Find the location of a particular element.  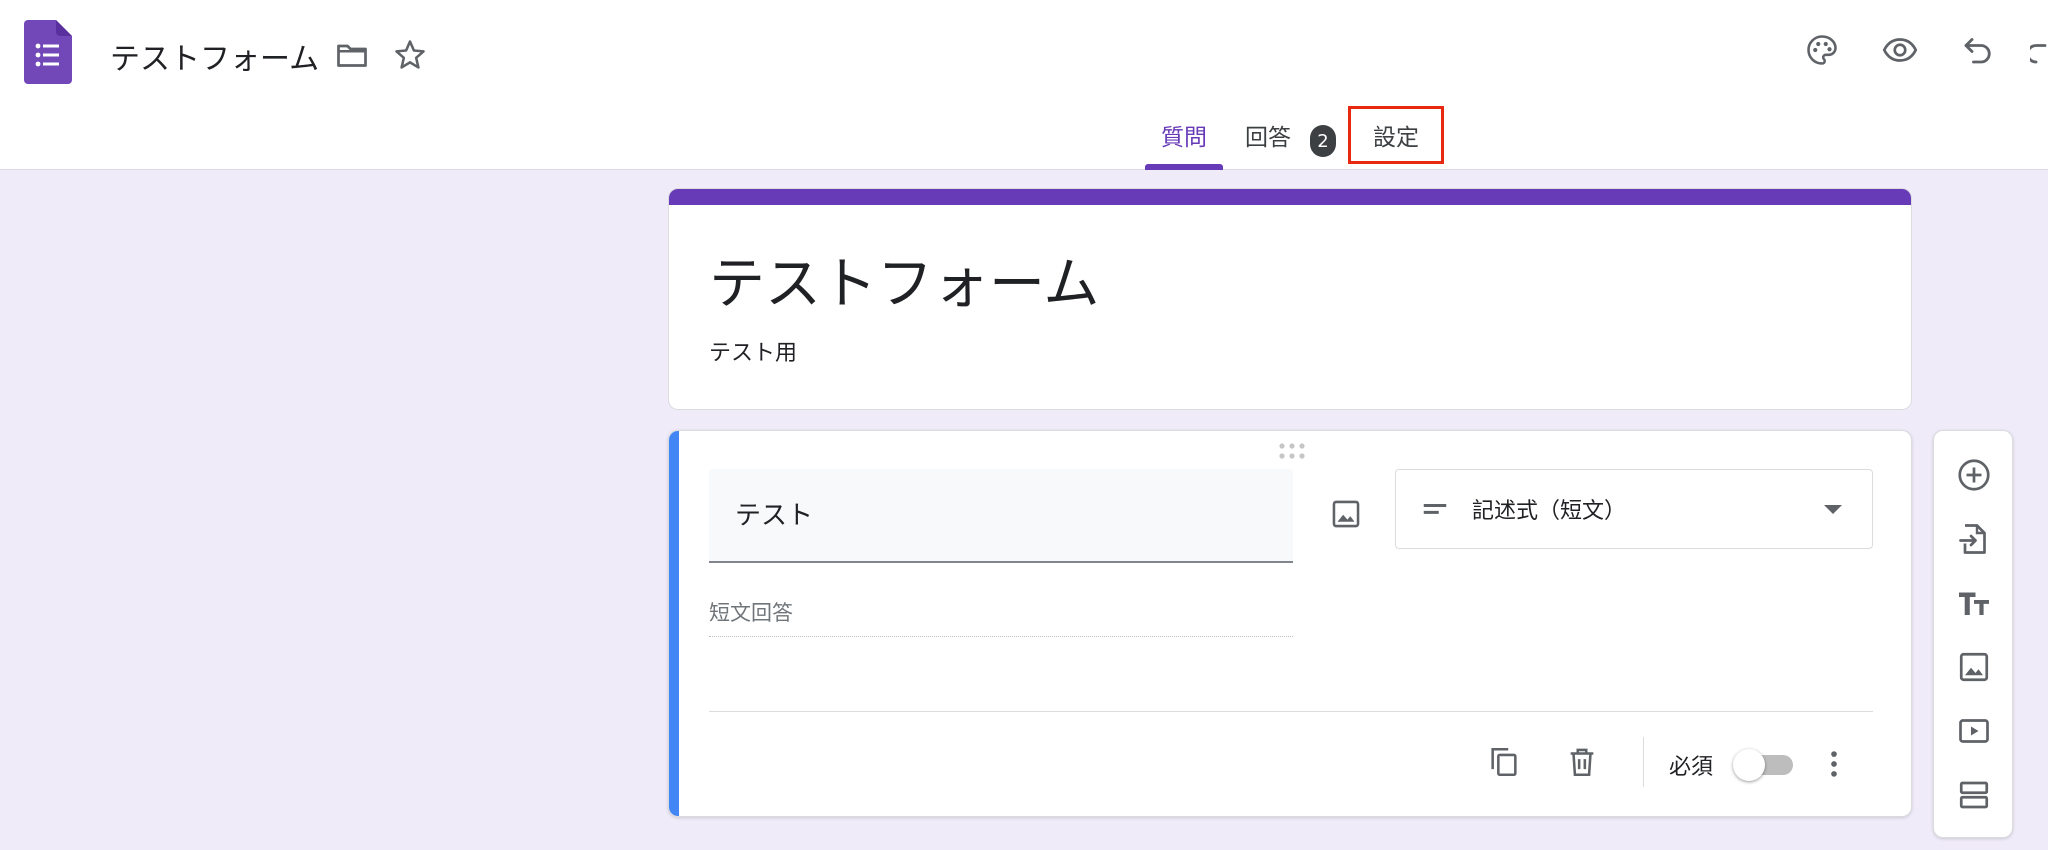

required-toggle is located at coordinates (1764, 765).